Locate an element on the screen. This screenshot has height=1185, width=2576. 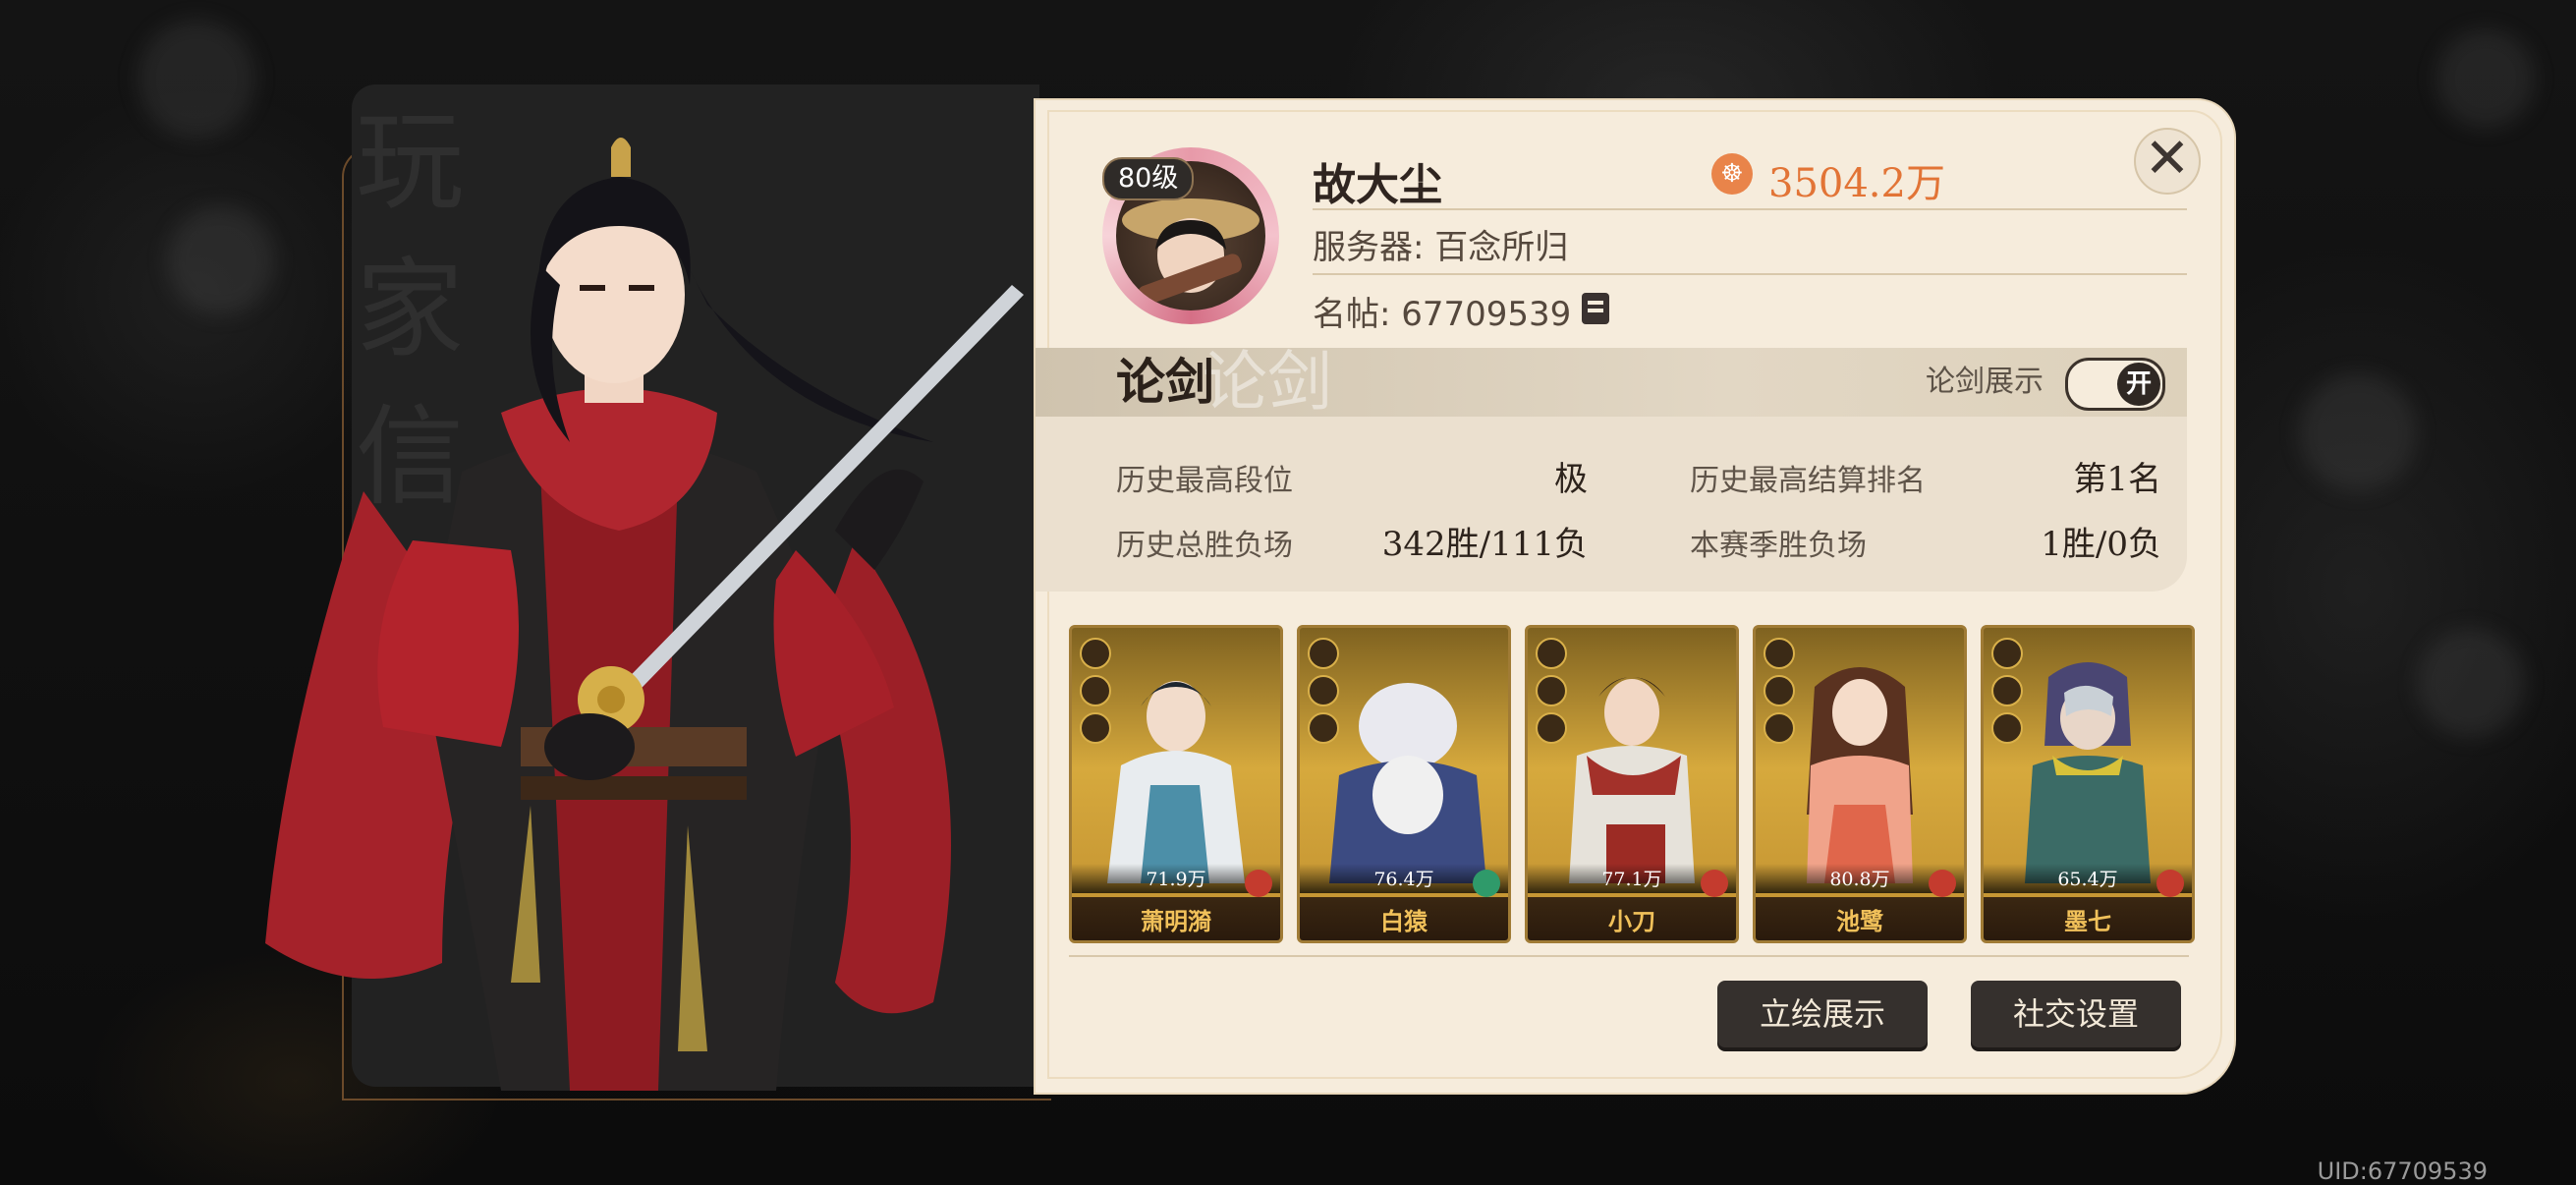
section-title-ghost: 论剑 is located at coordinates (1267, 382).